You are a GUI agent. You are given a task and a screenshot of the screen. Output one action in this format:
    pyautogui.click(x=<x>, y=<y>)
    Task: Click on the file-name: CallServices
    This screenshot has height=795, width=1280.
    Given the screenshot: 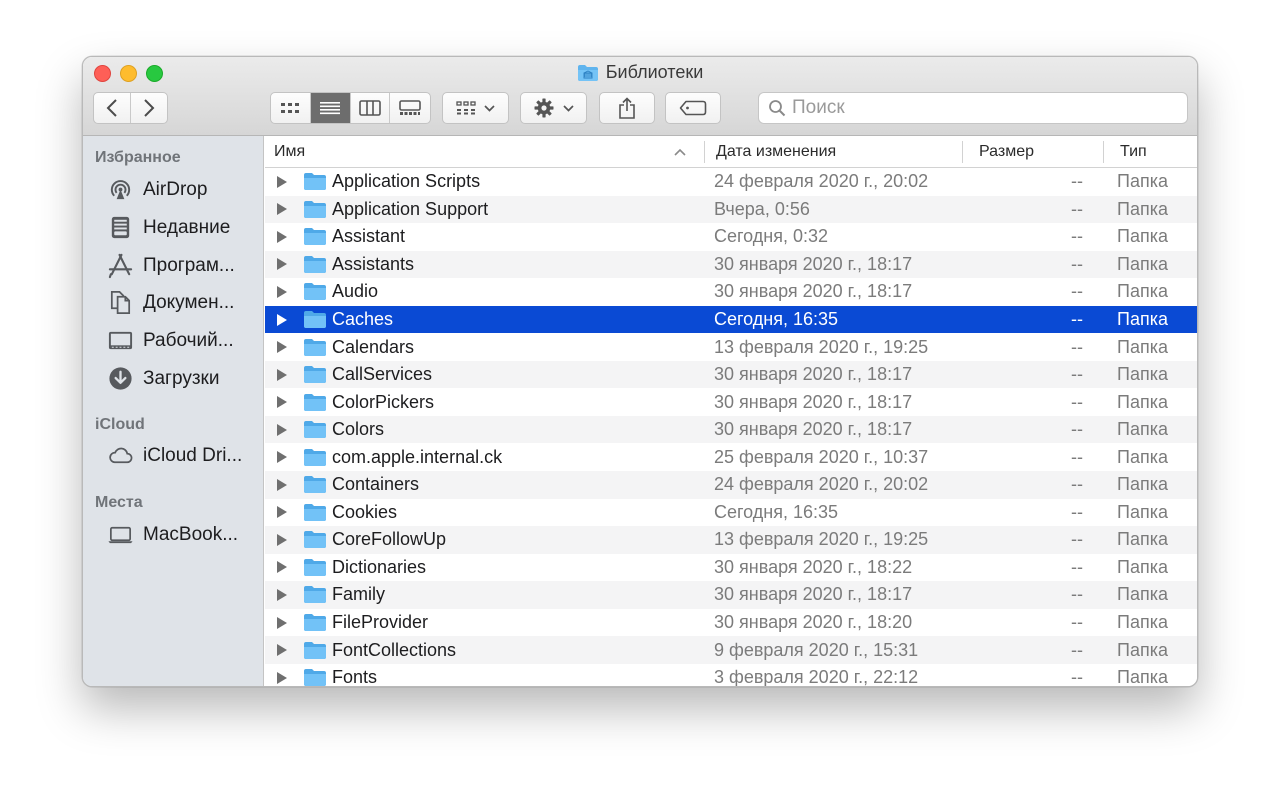 What is the action you would take?
    pyautogui.click(x=382, y=374)
    